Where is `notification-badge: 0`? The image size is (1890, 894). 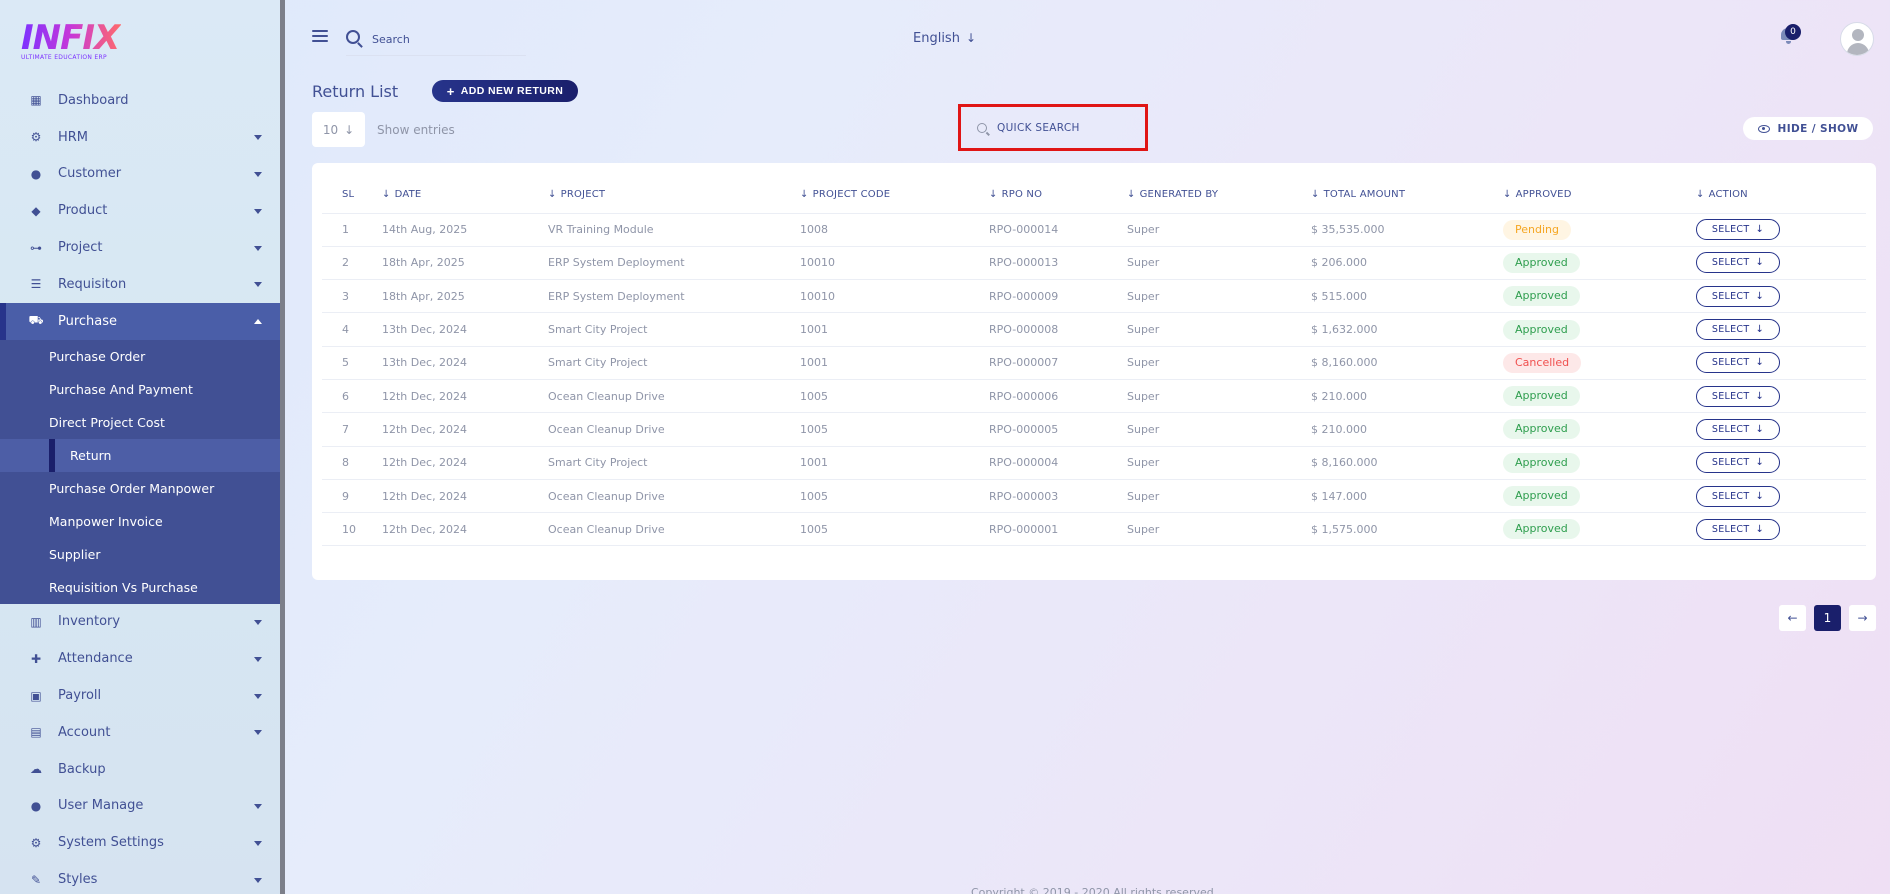 notification-badge: 0 is located at coordinates (1793, 32).